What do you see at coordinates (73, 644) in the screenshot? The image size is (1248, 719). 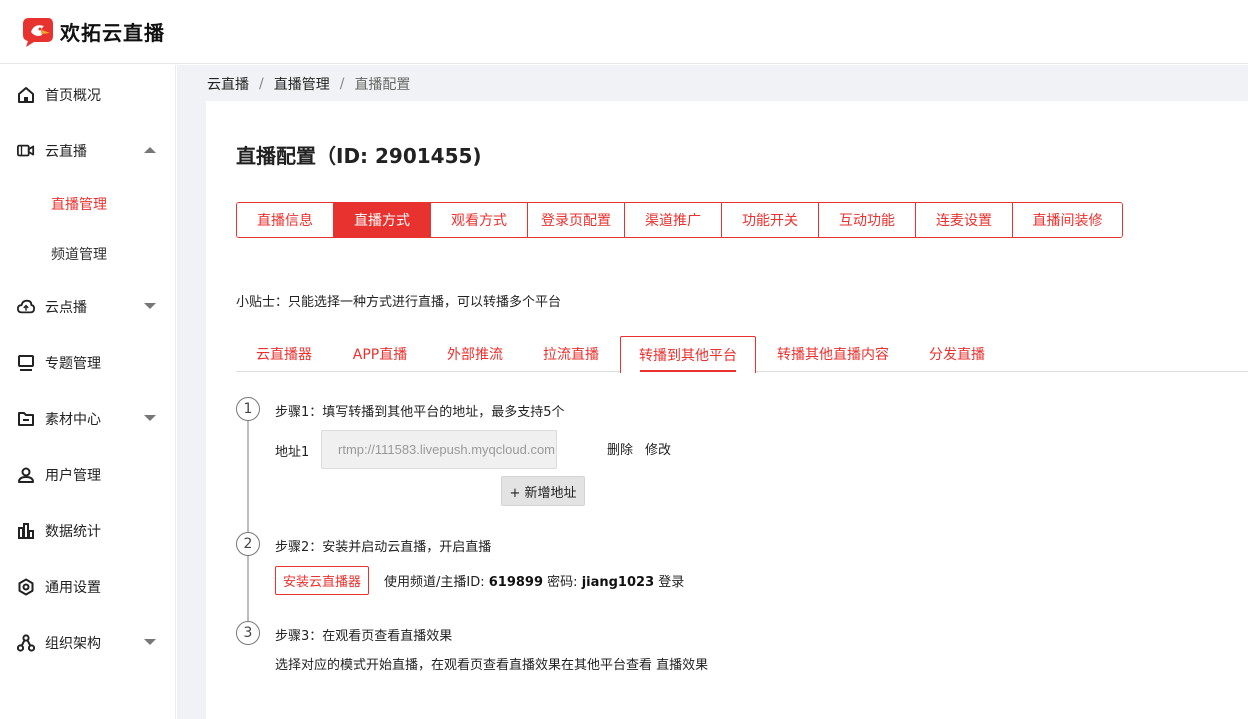 I see `sidebar-item-label: 组织架构` at bounding box center [73, 644].